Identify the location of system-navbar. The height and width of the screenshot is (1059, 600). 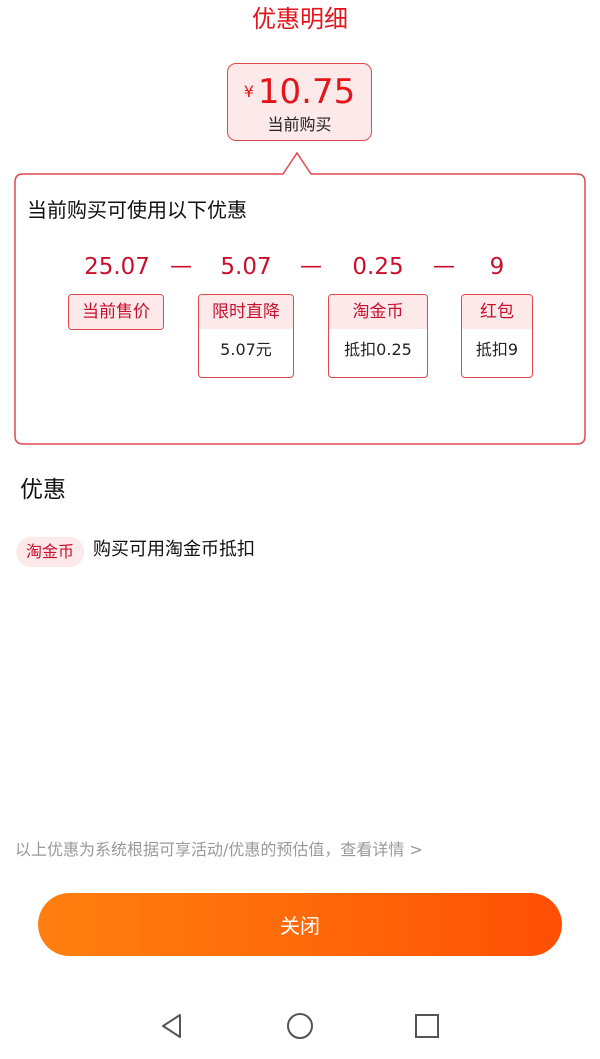
(300, 1027).